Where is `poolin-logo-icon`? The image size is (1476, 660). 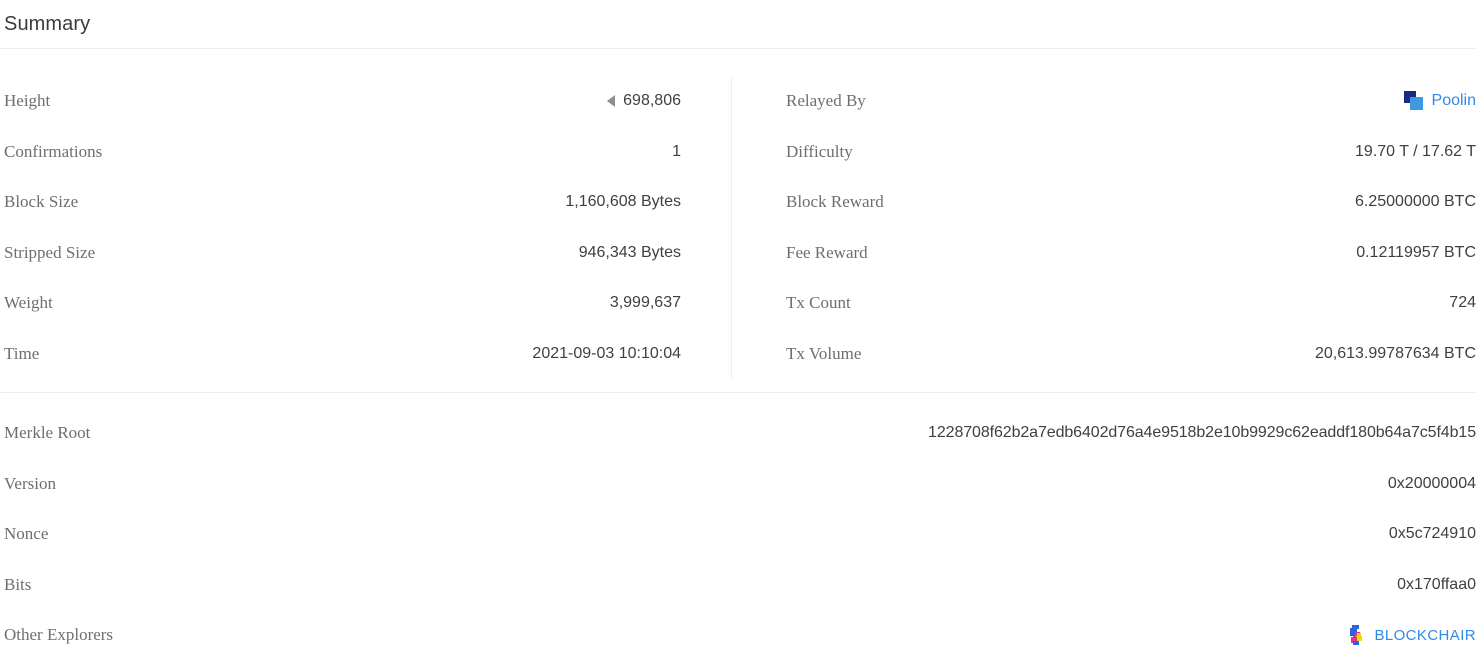 poolin-logo-icon is located at coordinates (1413, 101).